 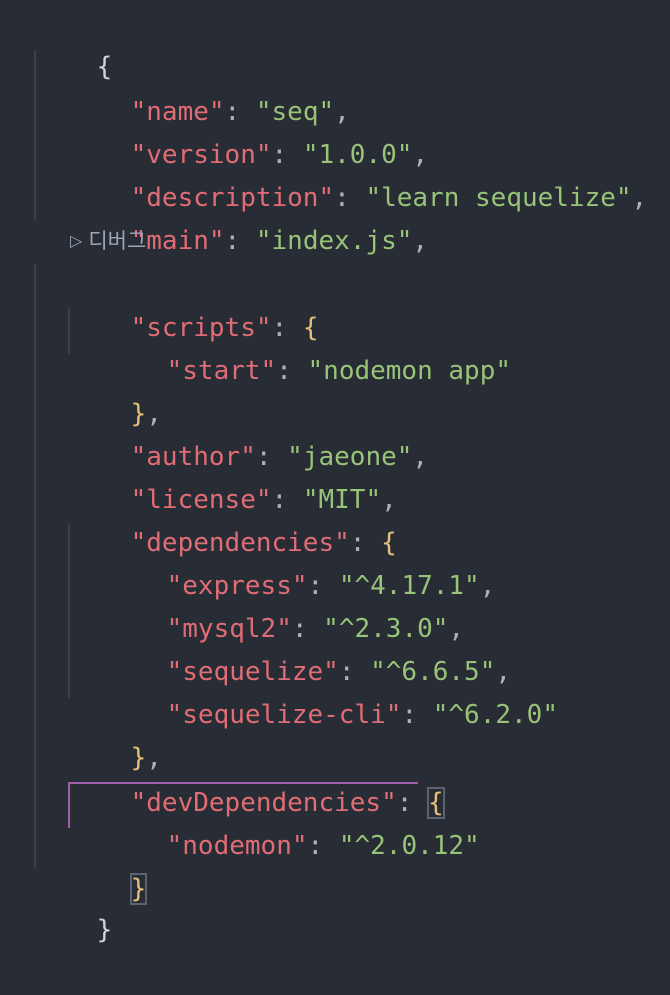 I want to click on code-line: "name": "seq",, so click(x=209, y=87).